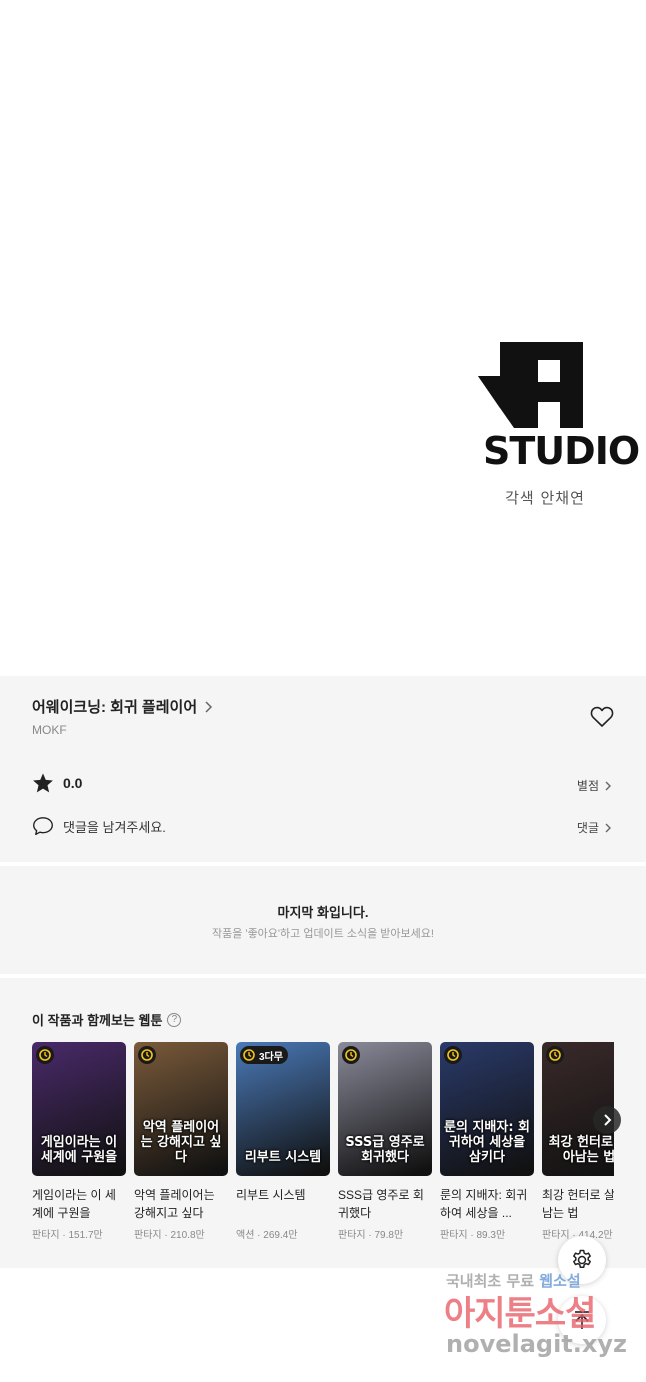 The width and height of the screenshot is (646, 1382). What do you see at coordinates (79, 1109) in the screenshot?
I see `recommendation-cover: 게임이라는 이 세계에 구원을` at bounding box center [79, 1109].